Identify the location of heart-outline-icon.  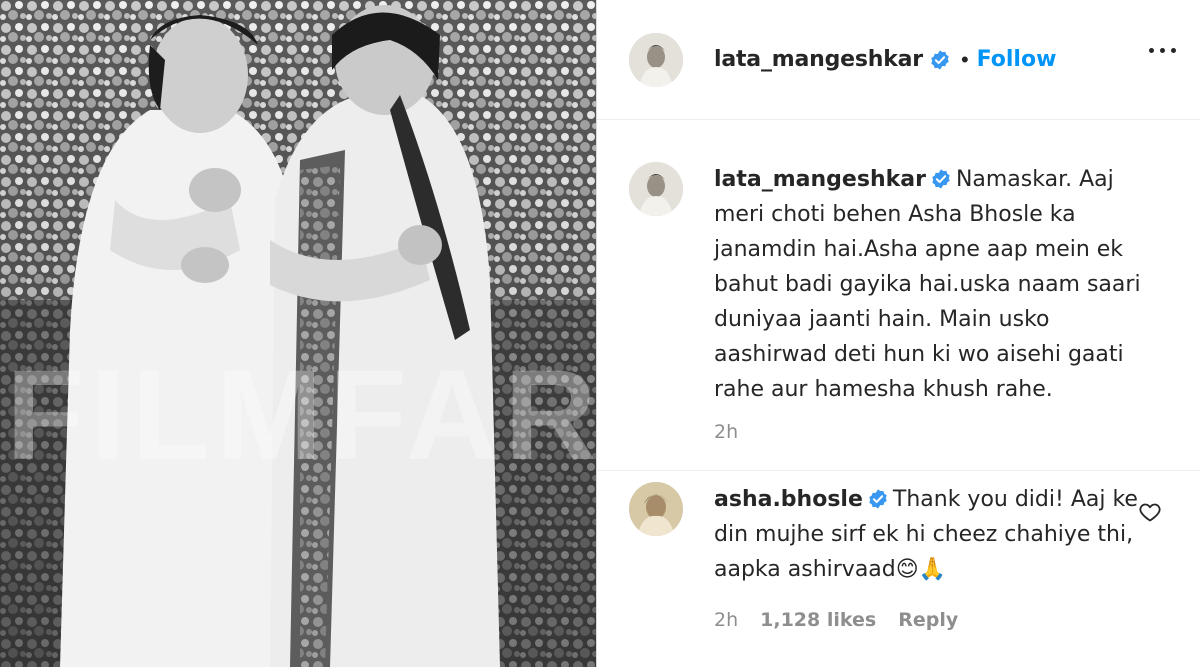
(1150, 512).